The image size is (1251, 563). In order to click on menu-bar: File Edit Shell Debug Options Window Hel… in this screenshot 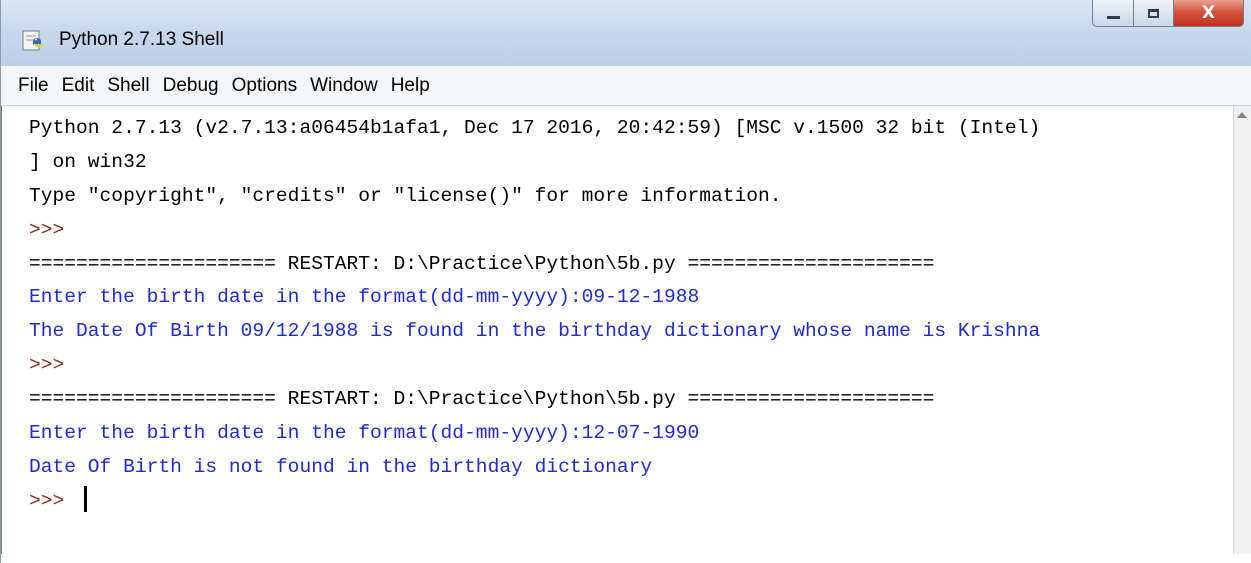, I will do `click(626, 86)`.